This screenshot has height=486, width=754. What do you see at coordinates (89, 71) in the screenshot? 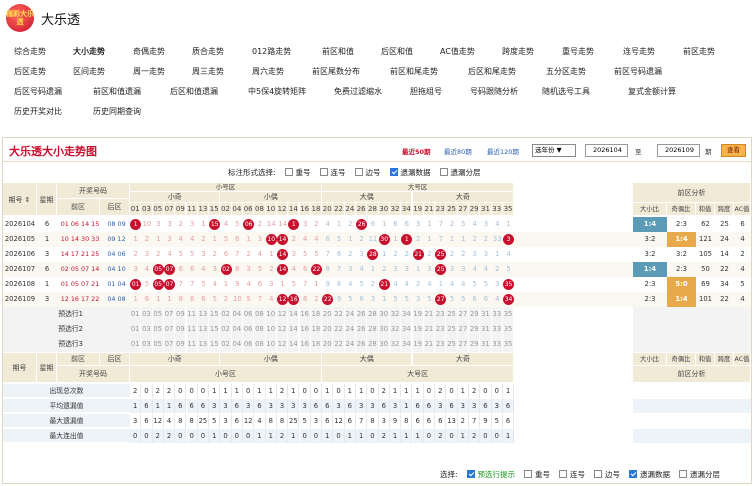
I see `nav-item: 区间走势` at bounding box center [89, 71].